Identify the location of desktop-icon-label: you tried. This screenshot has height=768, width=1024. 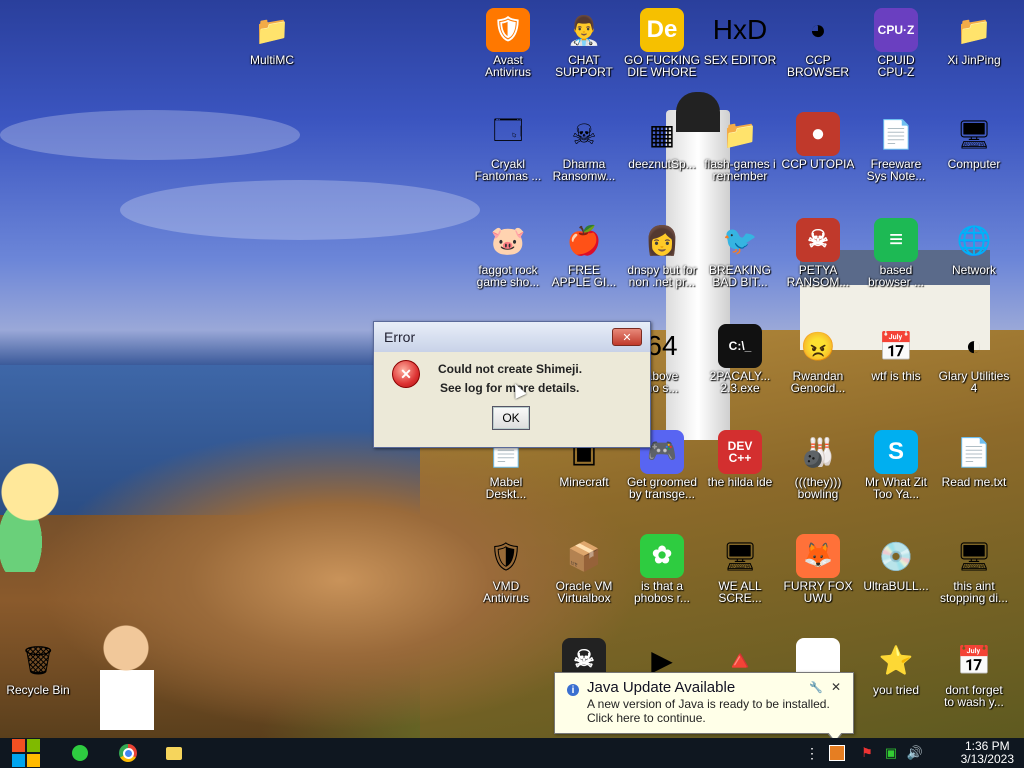
(896, 690).